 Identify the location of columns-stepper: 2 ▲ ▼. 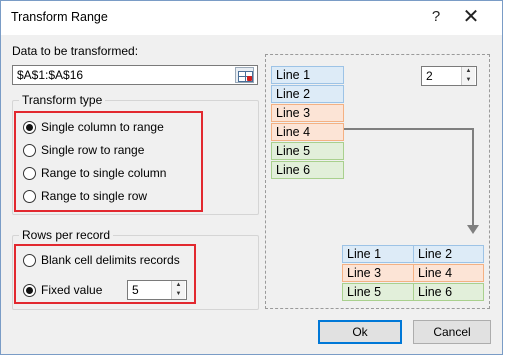
(449, 76).